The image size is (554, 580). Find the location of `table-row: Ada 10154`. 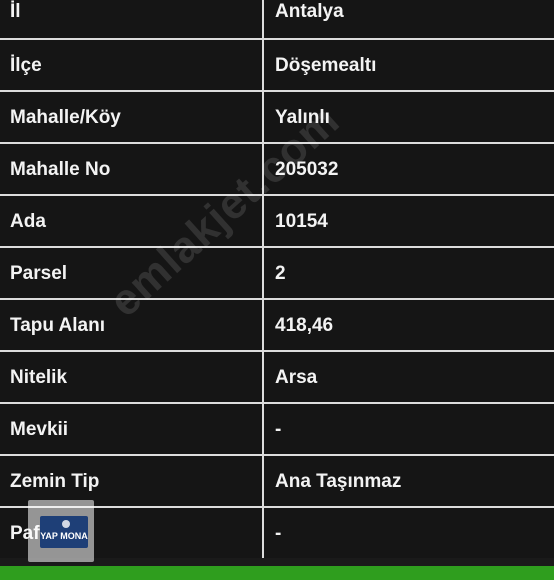

table-row: Ada 10154 is located at coordinates (277, 220).